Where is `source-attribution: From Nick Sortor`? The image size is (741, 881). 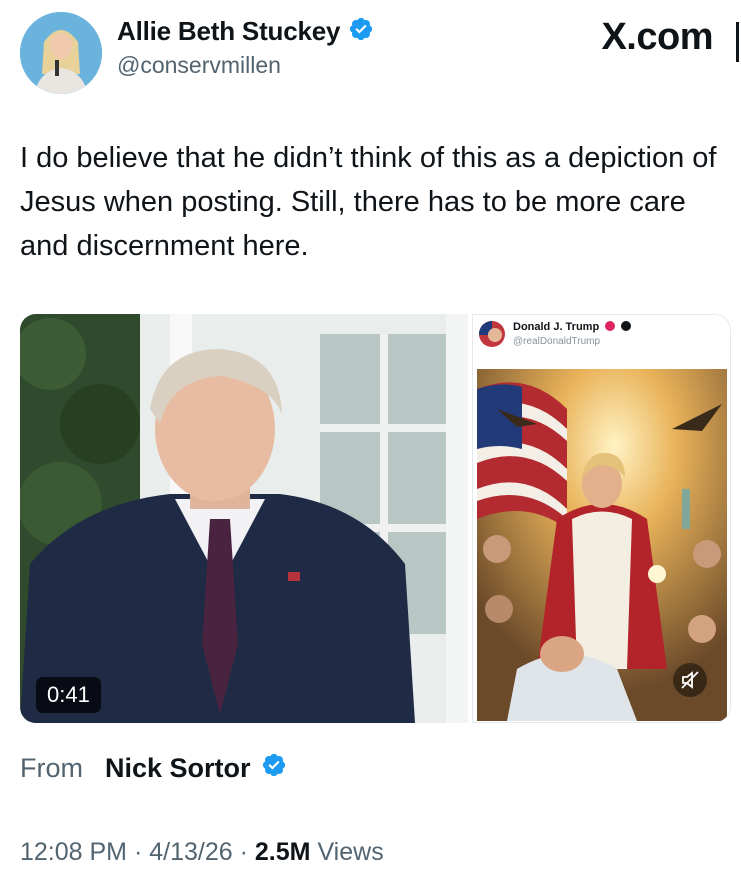 source-attribution: From Nick Sortor is located at coordinates (153, 768).